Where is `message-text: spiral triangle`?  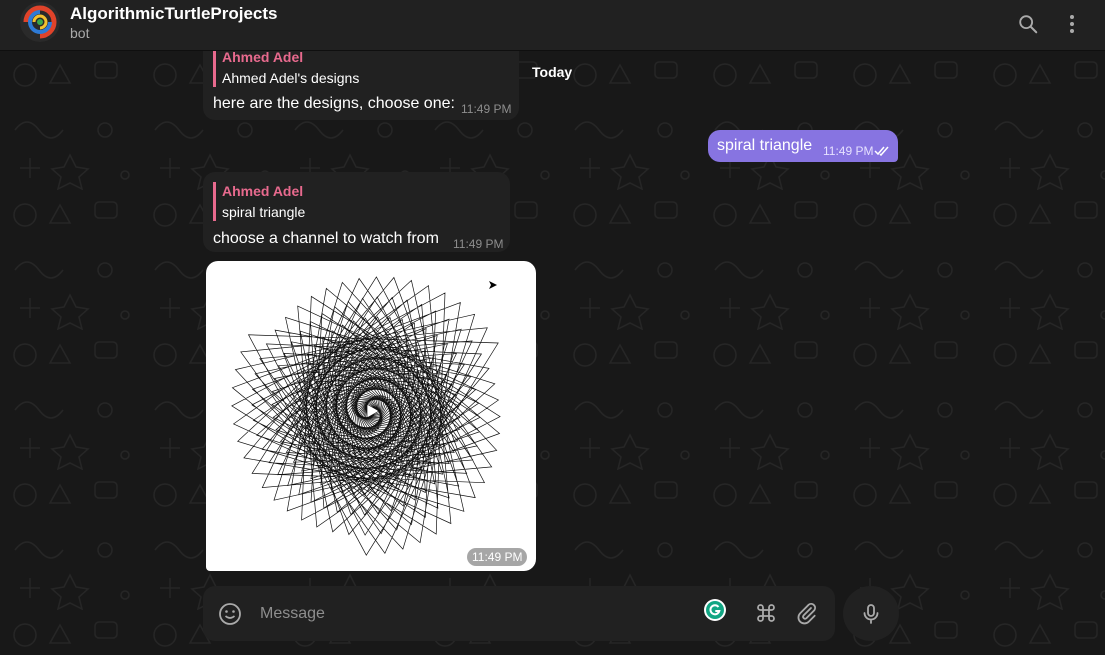
message-text: spiral triangle is located at coordinates (765, 145).